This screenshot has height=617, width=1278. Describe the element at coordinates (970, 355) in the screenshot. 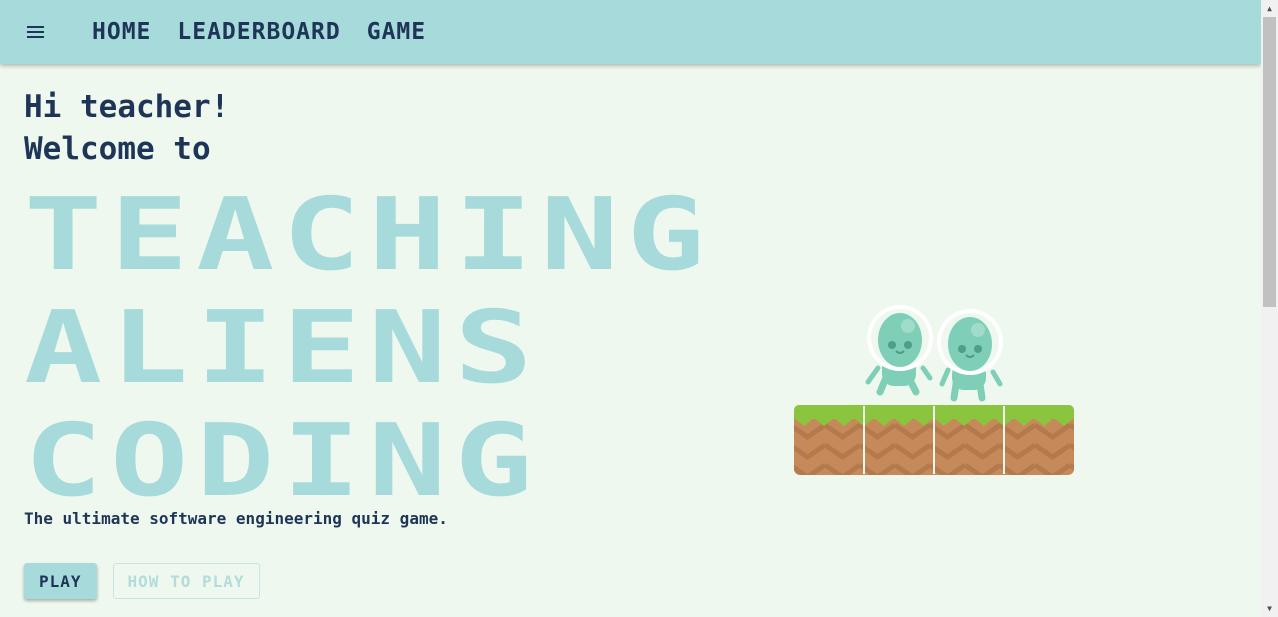

I see `alien-right` at that location.